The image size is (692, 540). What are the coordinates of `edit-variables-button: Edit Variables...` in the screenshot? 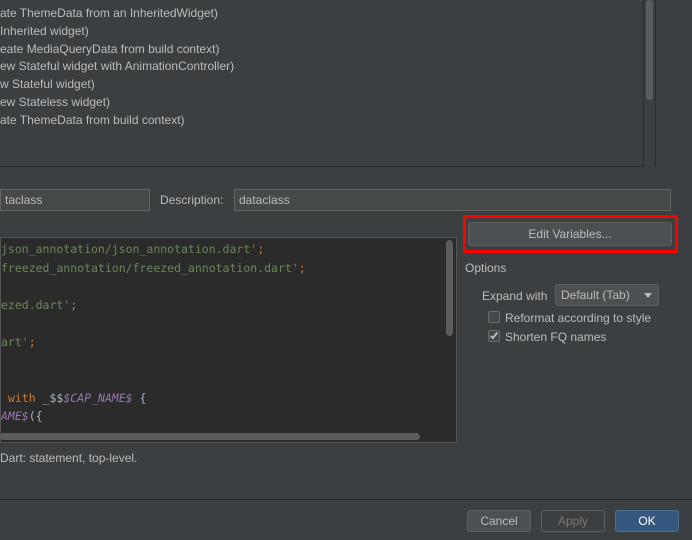 It's located at (570, 234).